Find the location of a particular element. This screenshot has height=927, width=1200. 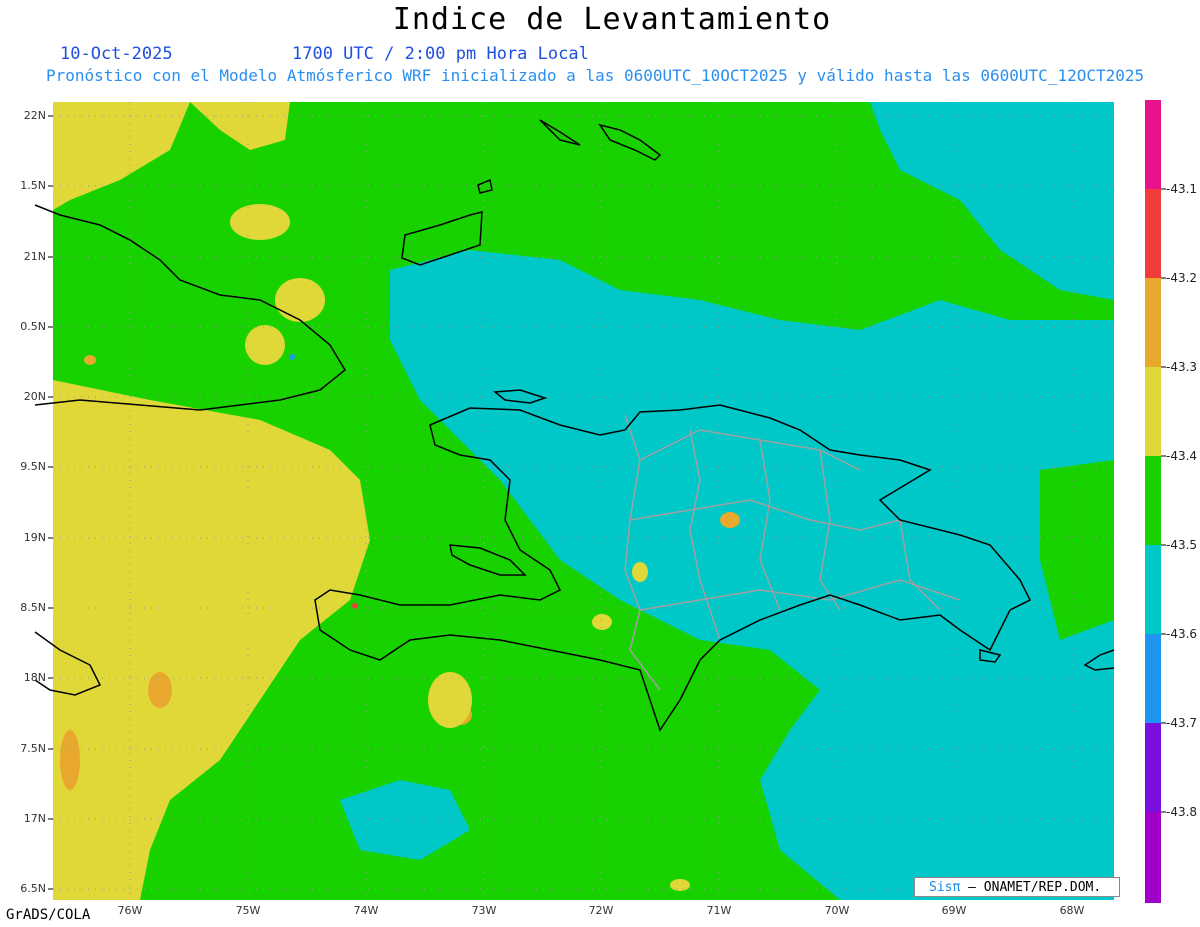

colorbar-label: -43.2 is located at coordinates (1182, 278).